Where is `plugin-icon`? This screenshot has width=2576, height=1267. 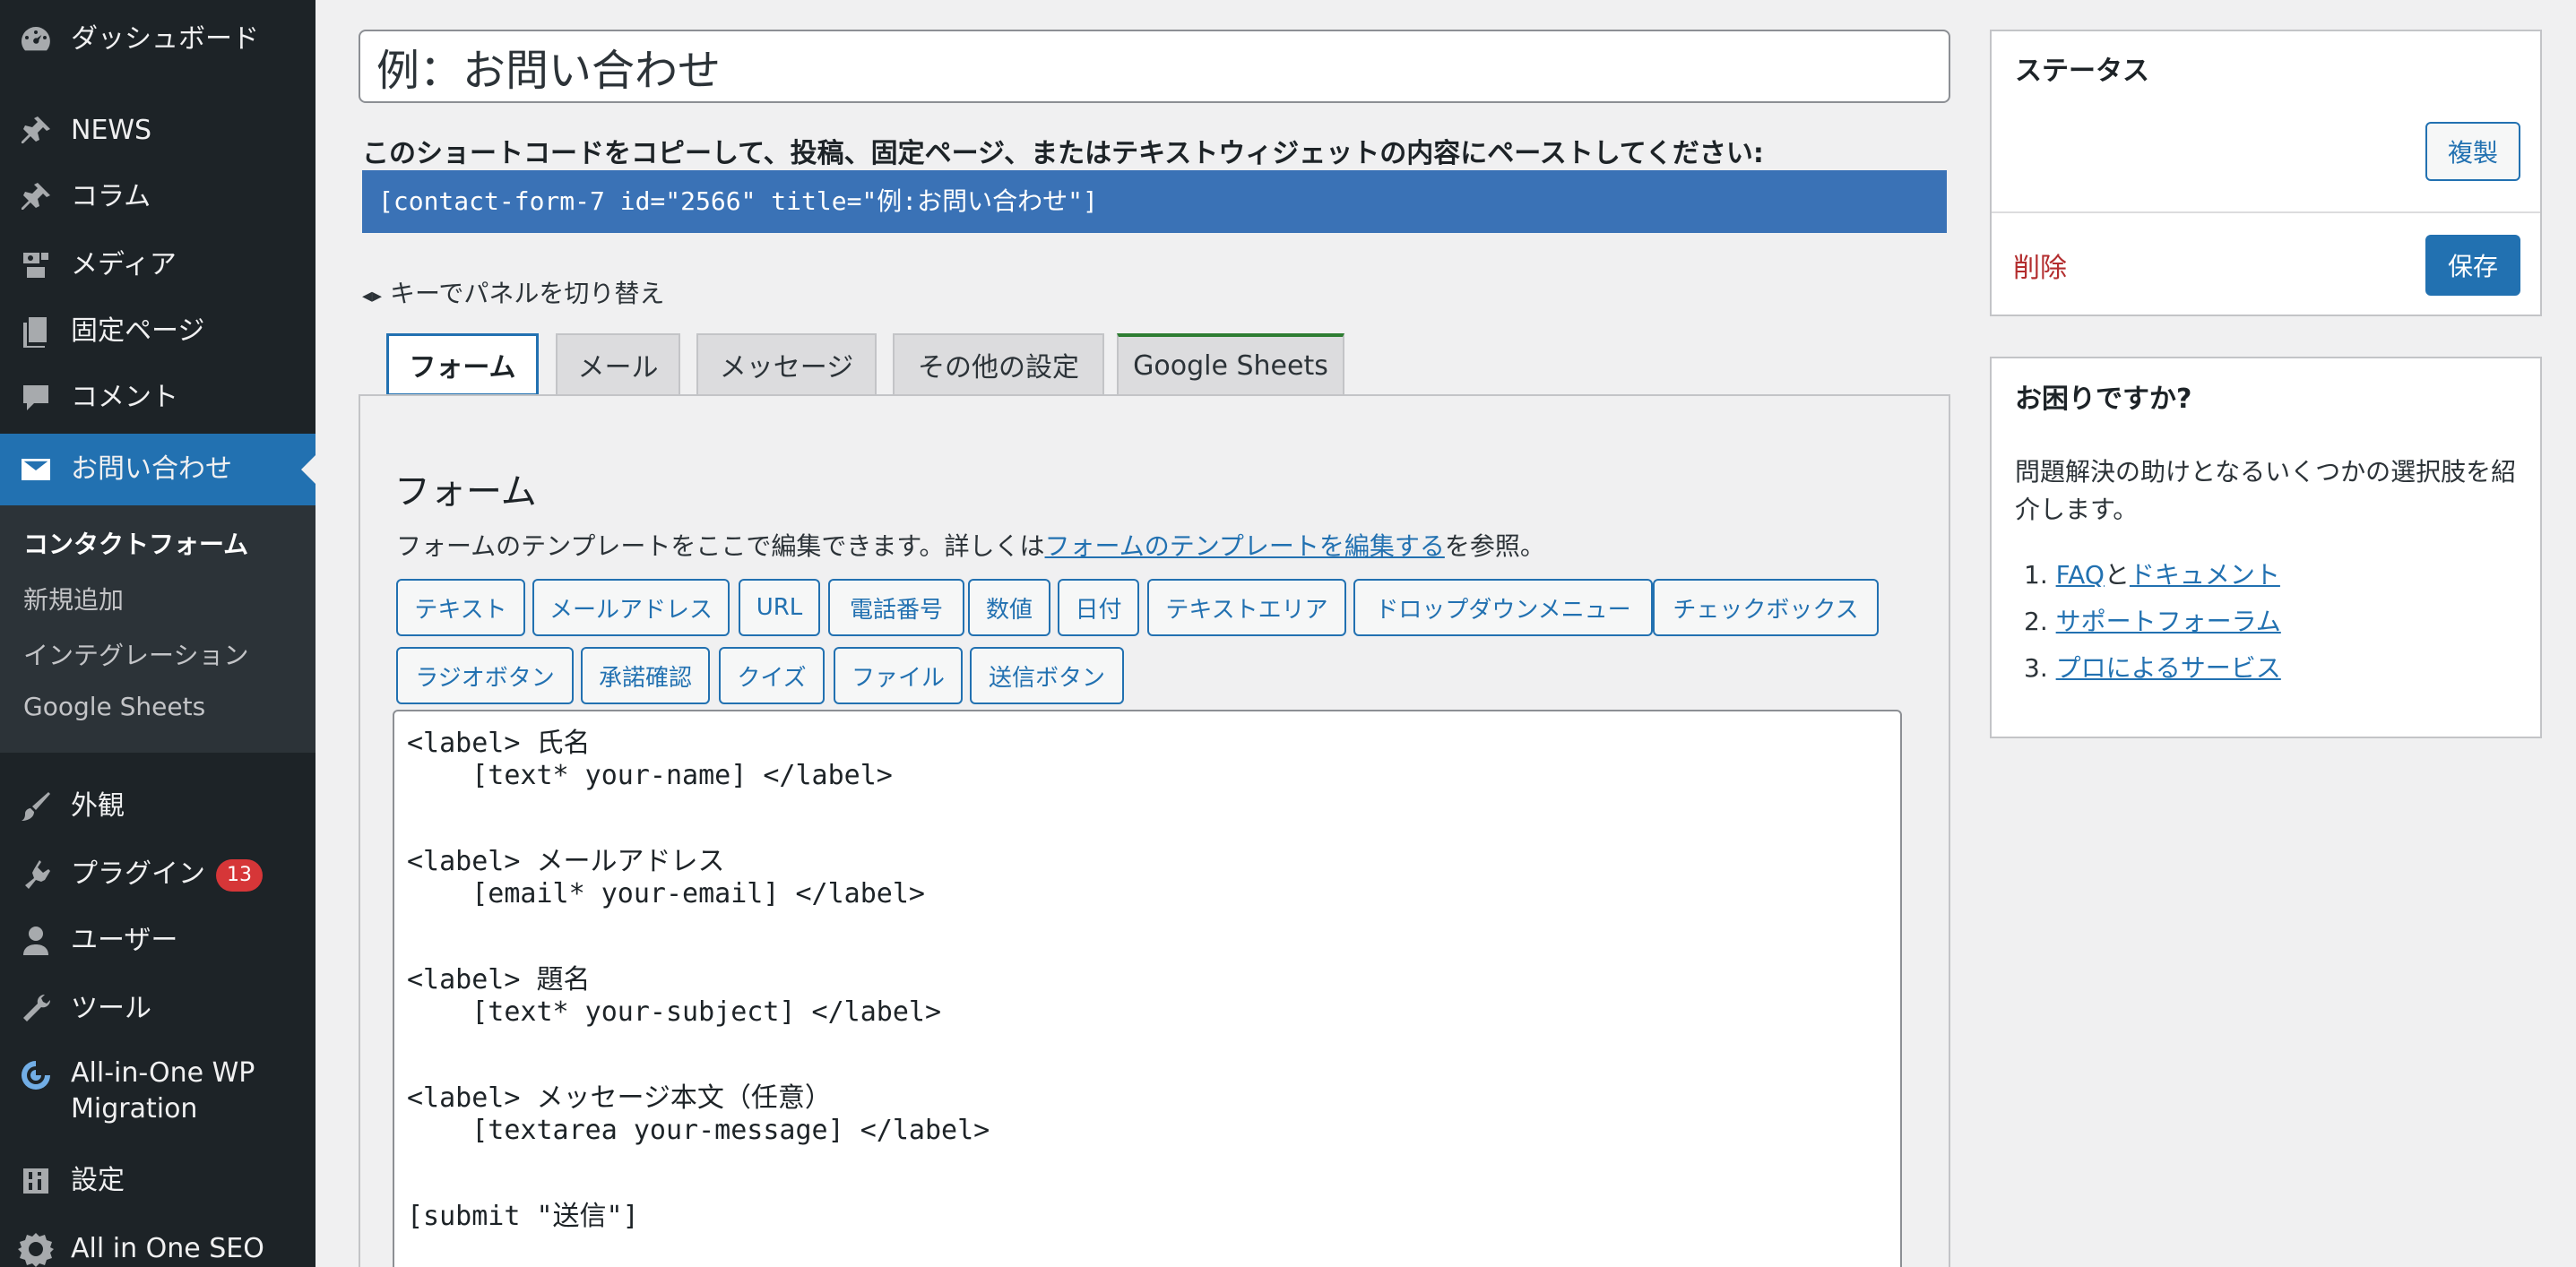 plugin-icon is located at coordinates (36, 874).